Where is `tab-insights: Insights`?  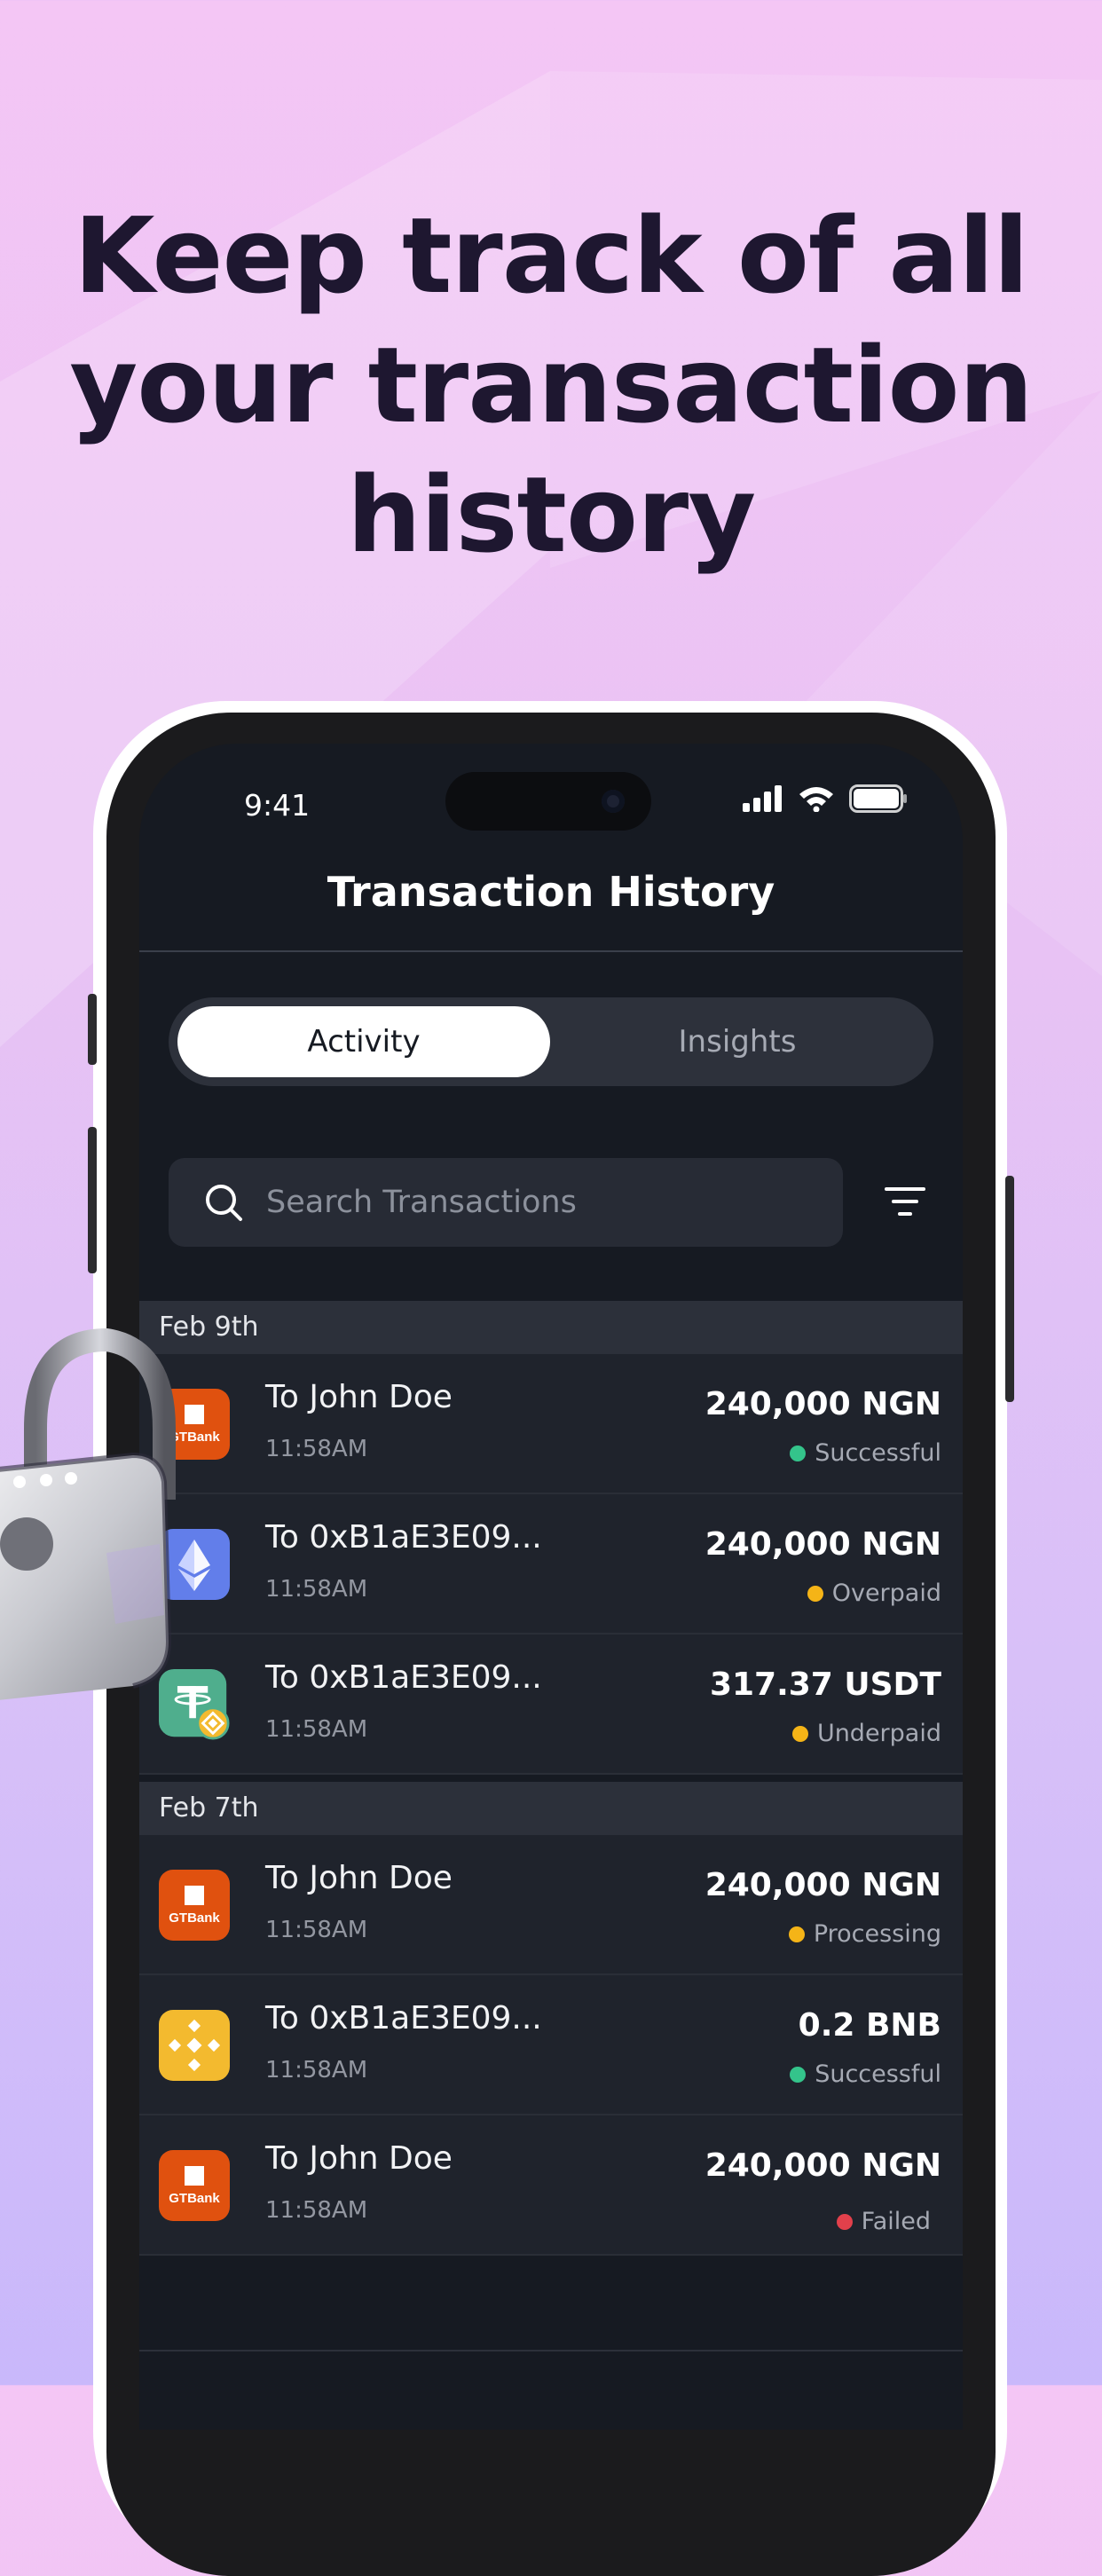 tab-insights: Insights is located at coordinates (737, 1041).